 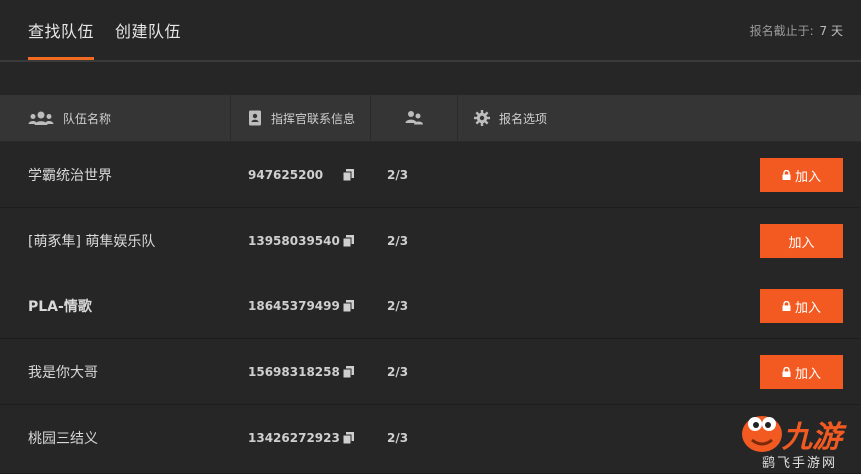 I want to click on deadline-info: 报名截止于: 7 天, so click(x=796, y=30).